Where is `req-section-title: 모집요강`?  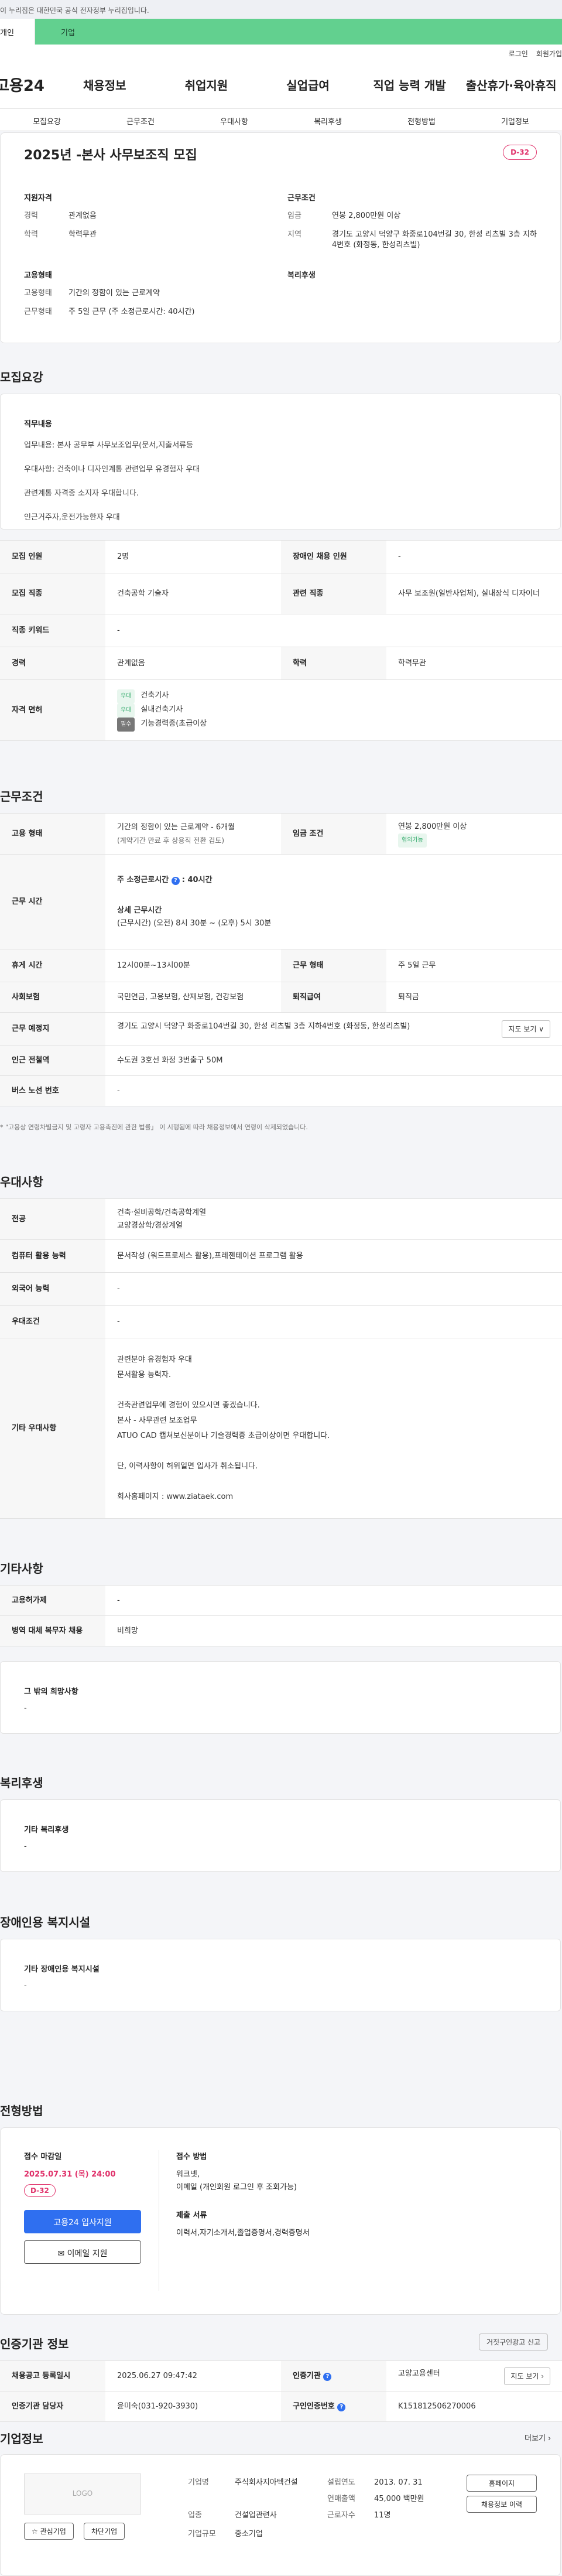 req-section-title: 모집요강 is located at coordinates (22, 377).